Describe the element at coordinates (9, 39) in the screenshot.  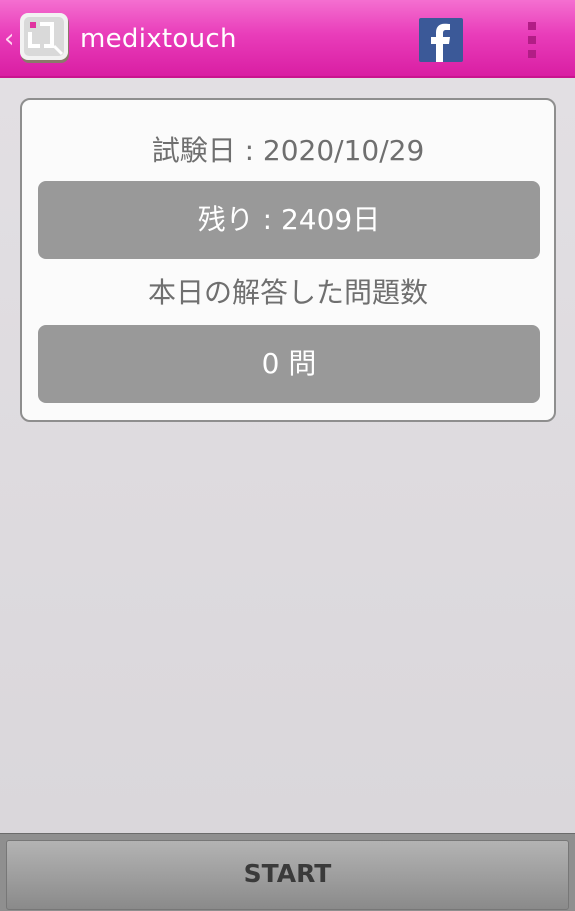
I see `up-navigation-icon: ‹` at that location.